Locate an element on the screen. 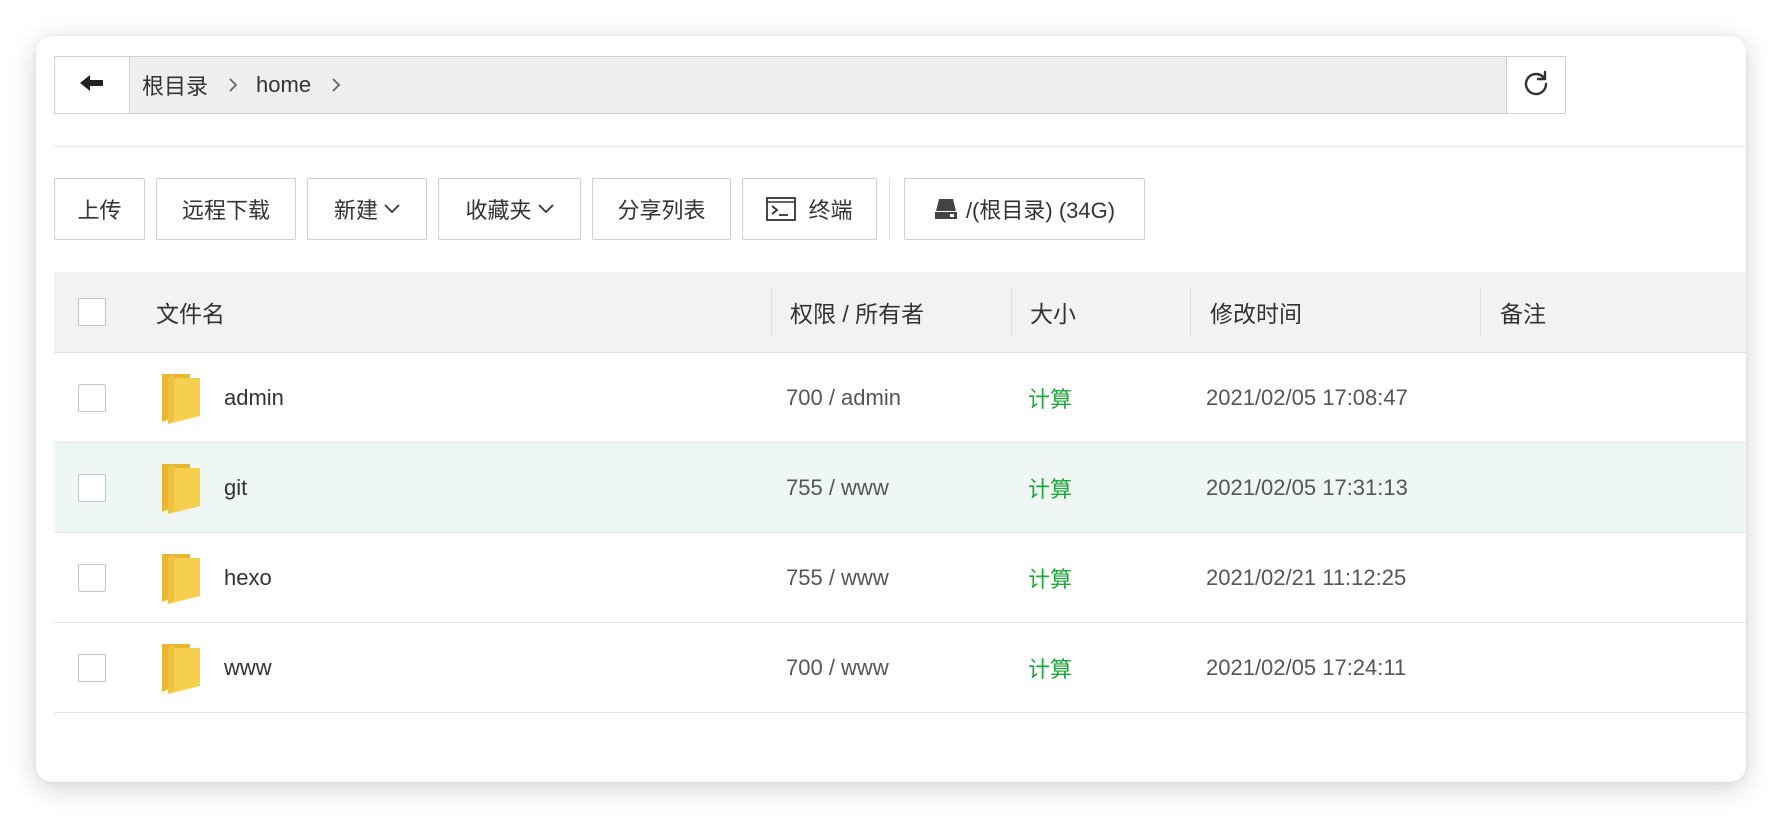 The width and height of the screenshot is (1782, 818). arrow-left-icon is located at coordinates (92, 85).